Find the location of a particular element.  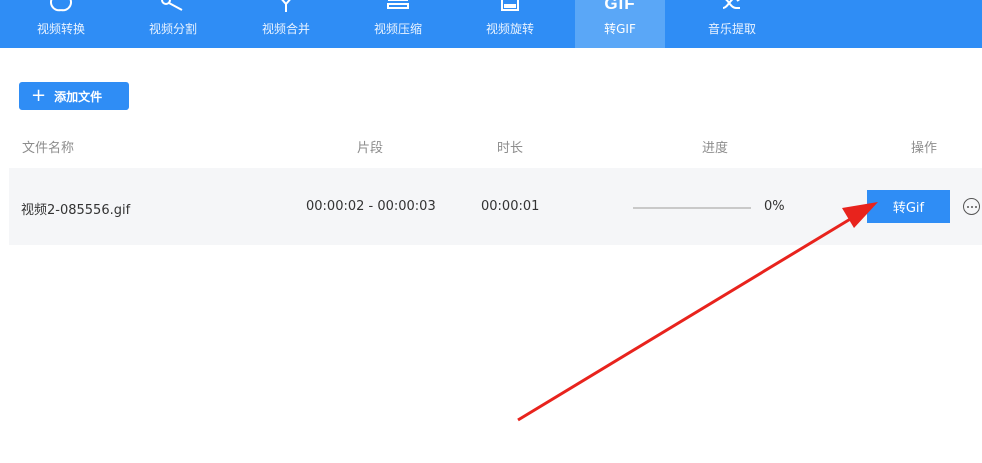

tab-to-gif: GIF 转GIF is located at coordinates (620, 24).